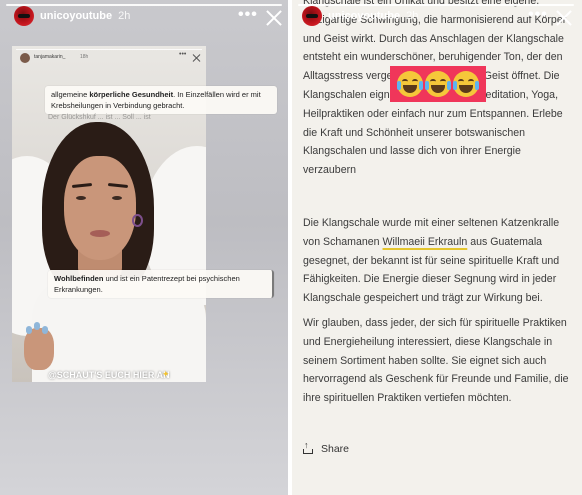 This screenshot has height=495, width=582. I want to click on share-icon, so click(308, 447).